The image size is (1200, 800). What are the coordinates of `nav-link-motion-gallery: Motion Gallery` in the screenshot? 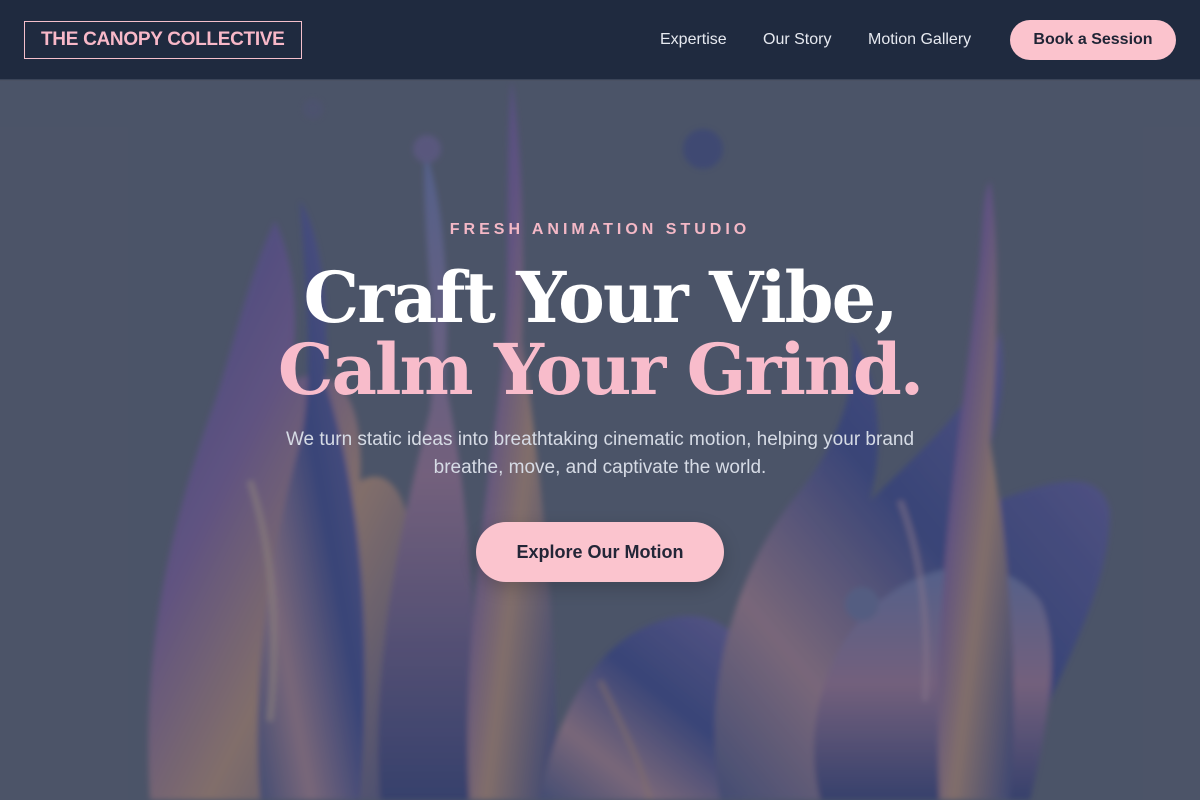 It's located at (919, 40).